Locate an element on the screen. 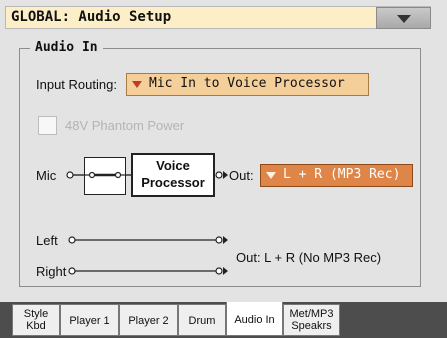 This screenshot has width=447, height=338. tab-label: Player 1 is located at coordinates (89, 321).